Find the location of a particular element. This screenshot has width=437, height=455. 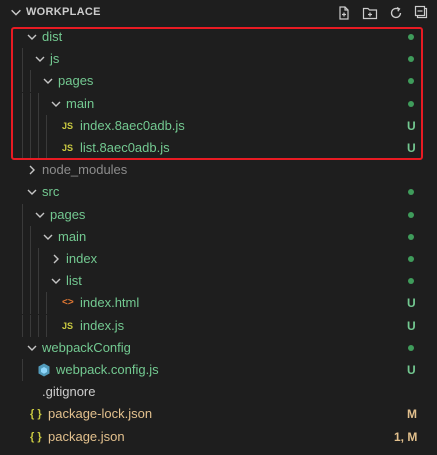

folder-row-list: list is located at coordinates (218, 281).